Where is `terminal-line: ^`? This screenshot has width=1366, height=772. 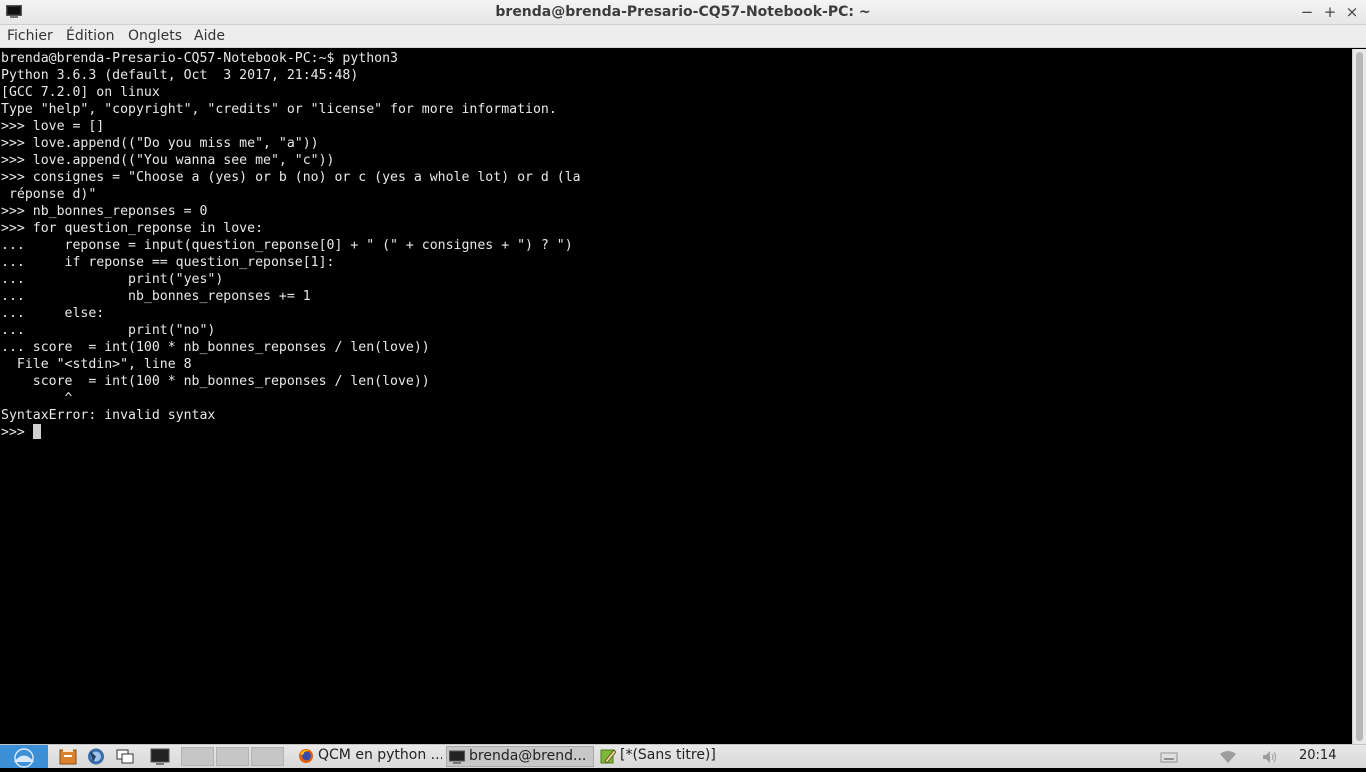
terminal-line: ^ is located at coordinates (37, 398).